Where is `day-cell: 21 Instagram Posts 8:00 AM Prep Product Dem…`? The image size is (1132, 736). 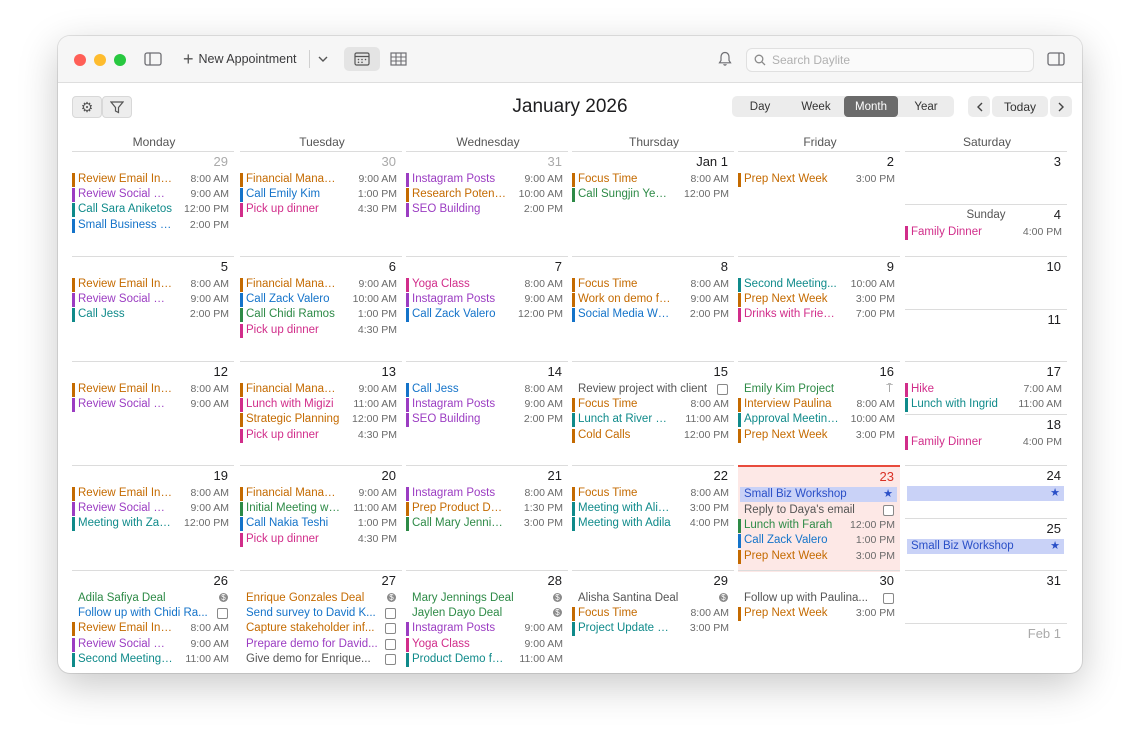 day-cell: 21 Instagram Posts 8:00 AM Prep Product Dem… is located at coordinates (487, 518).